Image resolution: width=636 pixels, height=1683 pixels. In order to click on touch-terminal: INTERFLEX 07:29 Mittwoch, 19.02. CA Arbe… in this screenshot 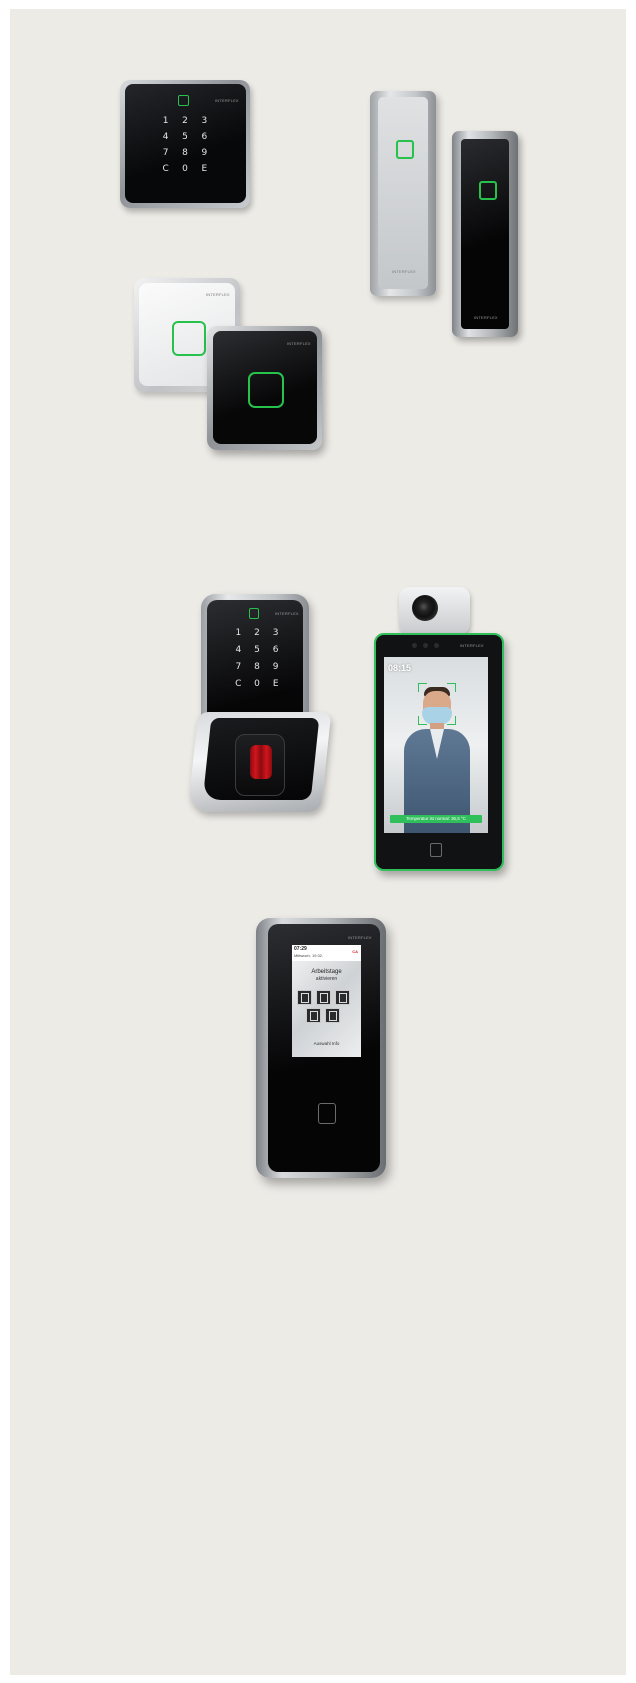, I will do `click(321, 1048)`.